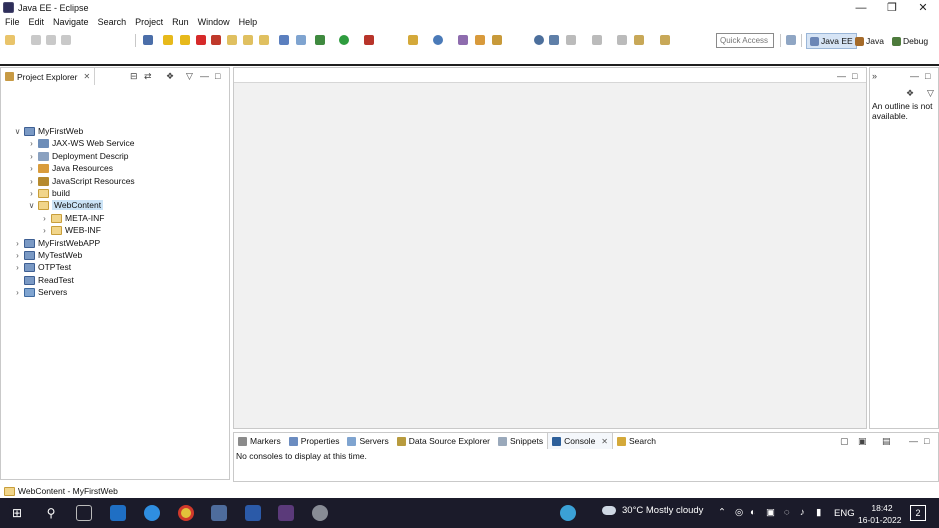  Describe the element at coordinates (36, 40) in the screenshot. I see `save-icon` at that location.